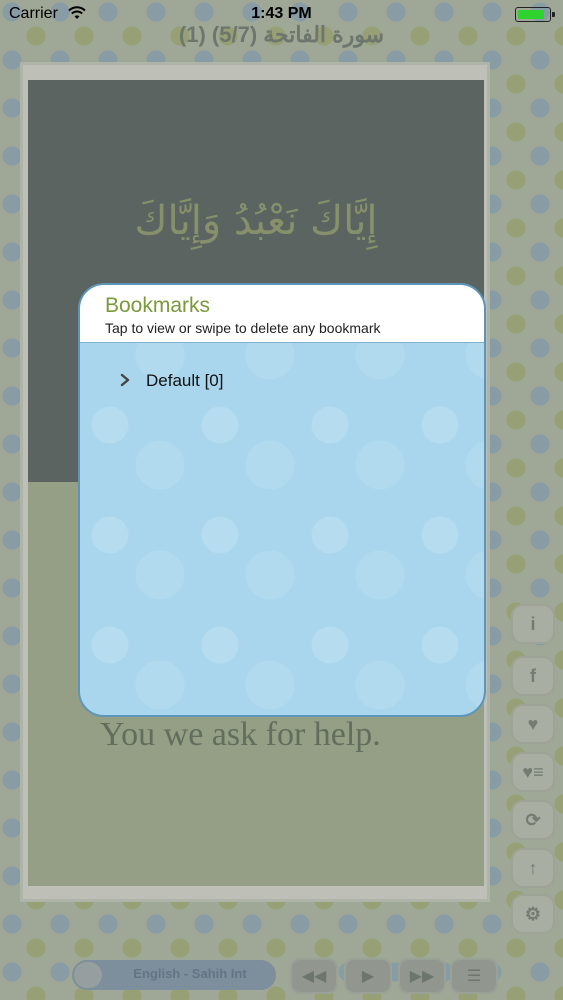  What do you see at coordinates (282, 381) in the screenshot?
I see `bookmark-group-default: Default [0]` at bounding box center [282, 381].